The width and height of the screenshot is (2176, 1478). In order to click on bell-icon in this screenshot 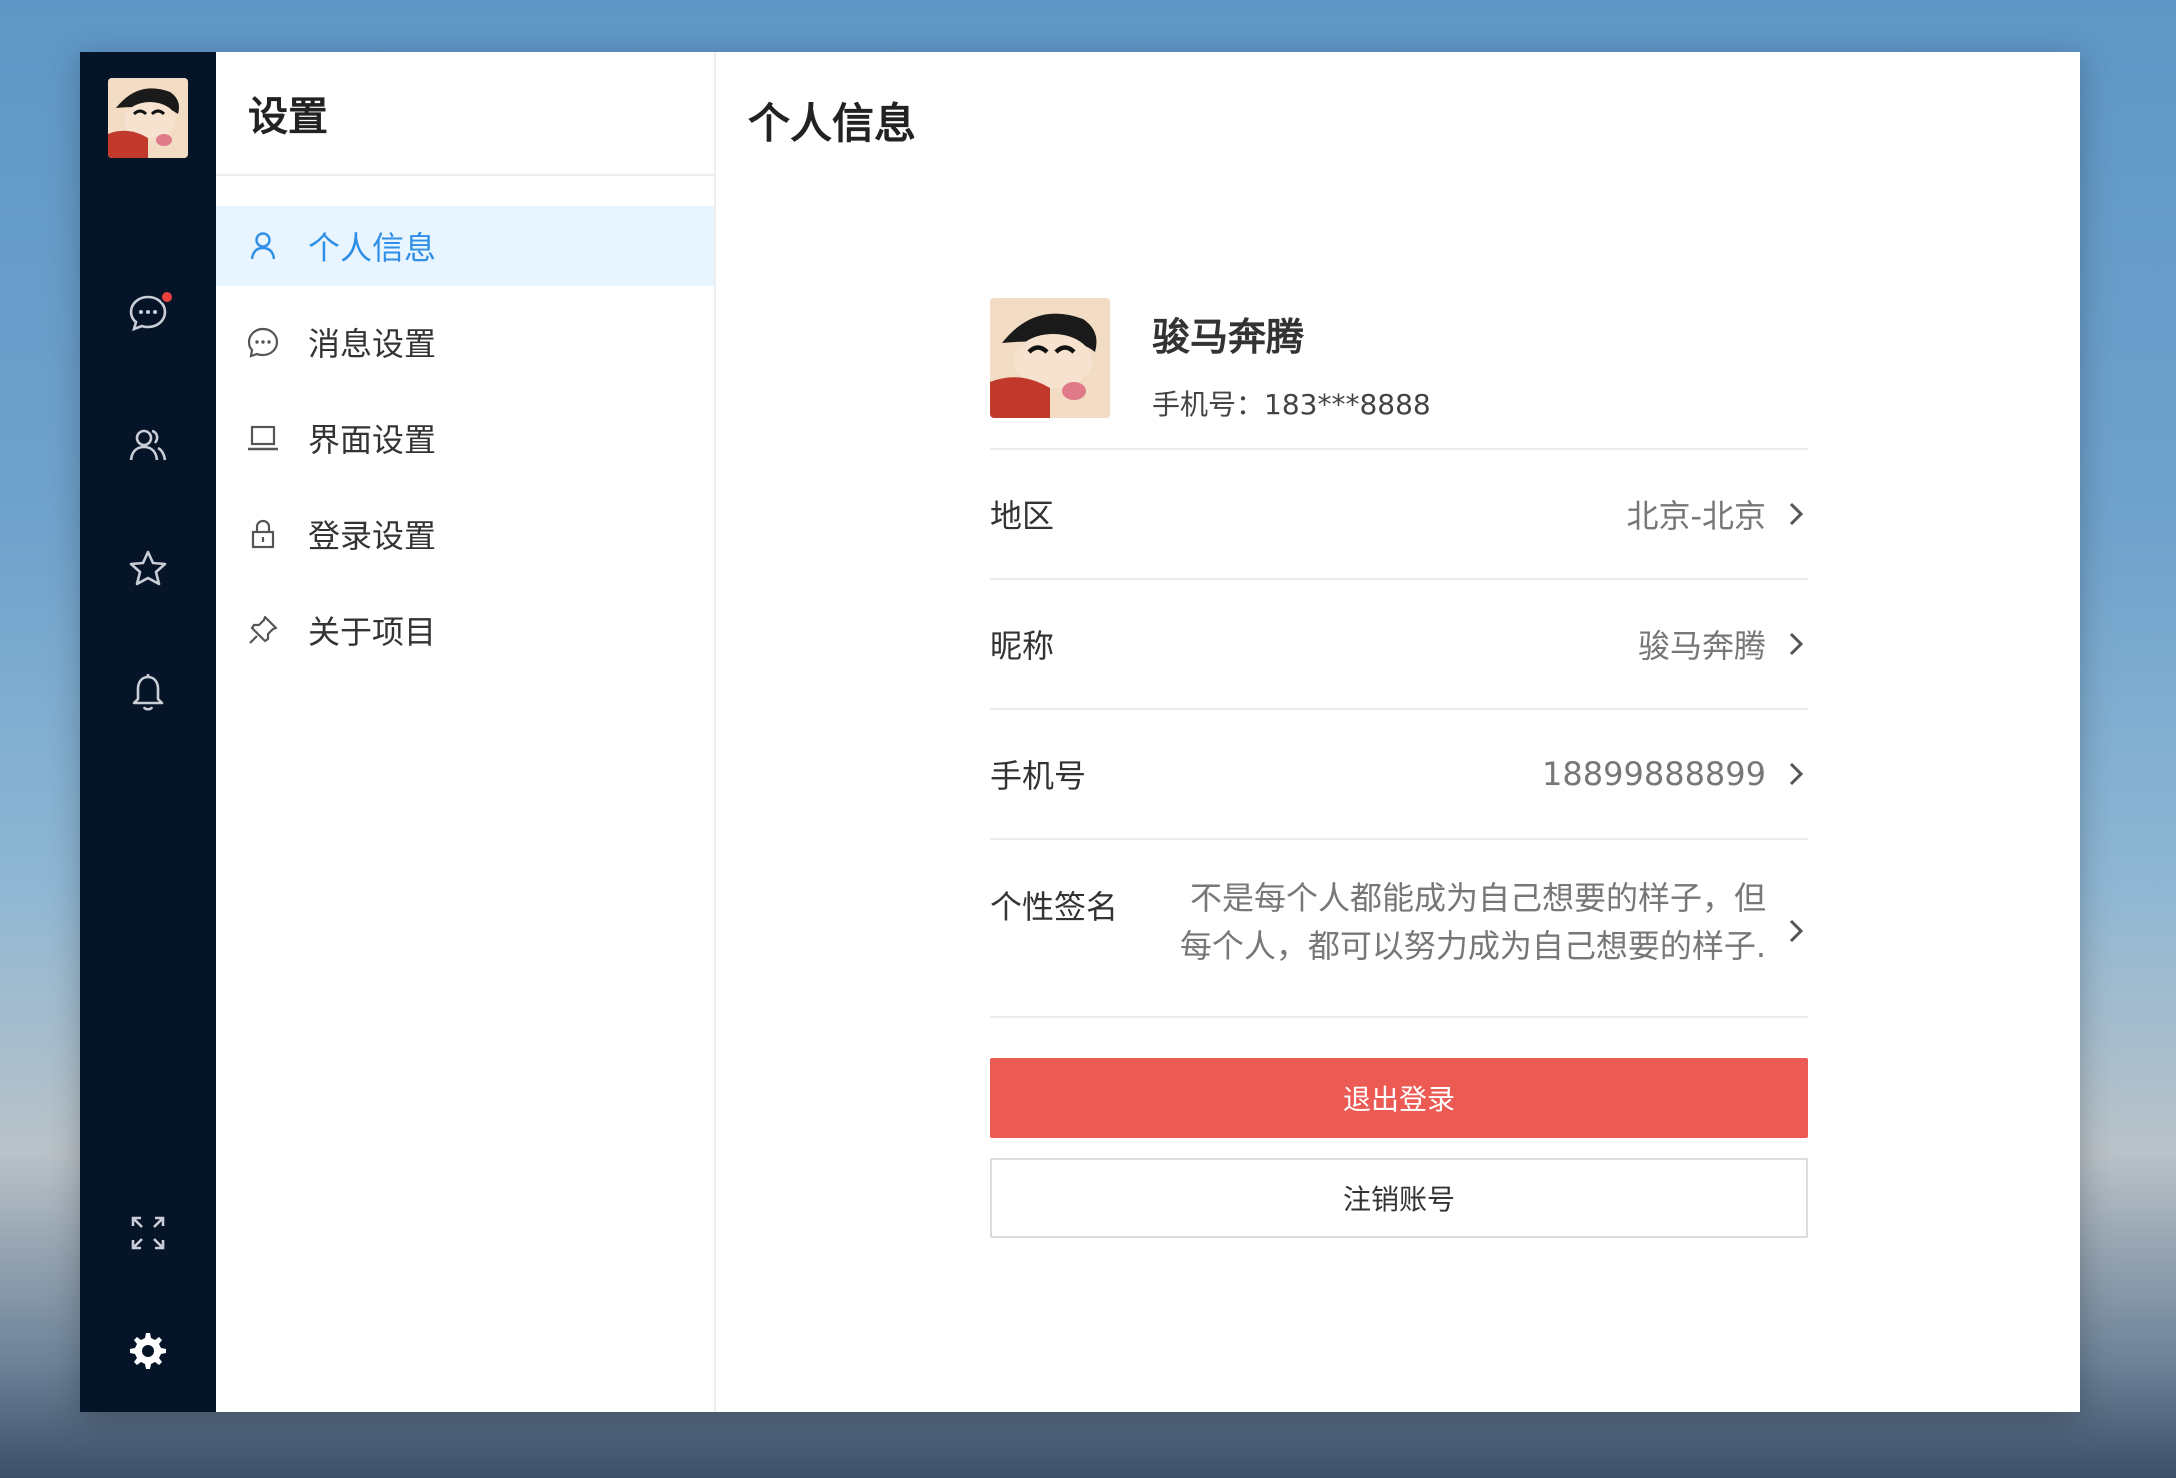, I will do `click(148, 692)`.